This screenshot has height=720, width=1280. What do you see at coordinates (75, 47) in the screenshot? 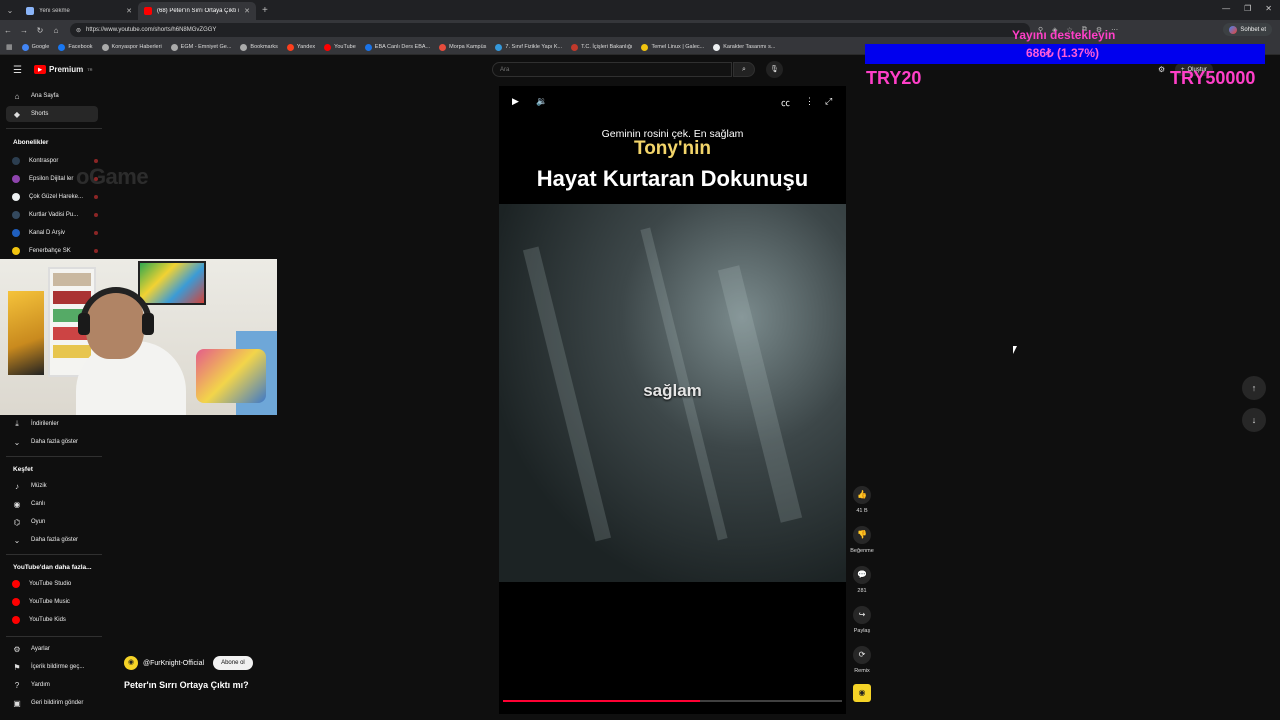
I see `bookmark-item: Facebook` at bounding box center [75, 47].